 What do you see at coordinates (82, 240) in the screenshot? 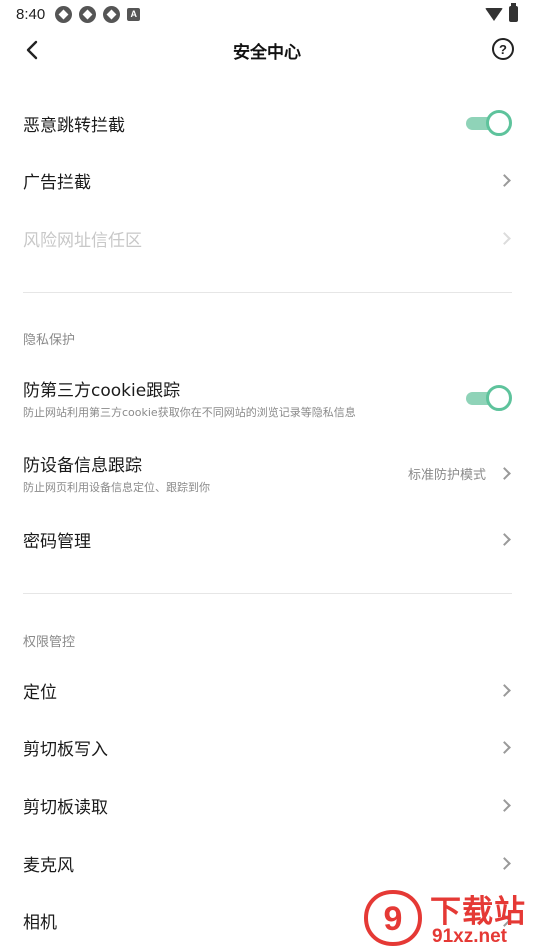
I see `setting-label: 风险网址信任区` at bounding box center [82, 240].